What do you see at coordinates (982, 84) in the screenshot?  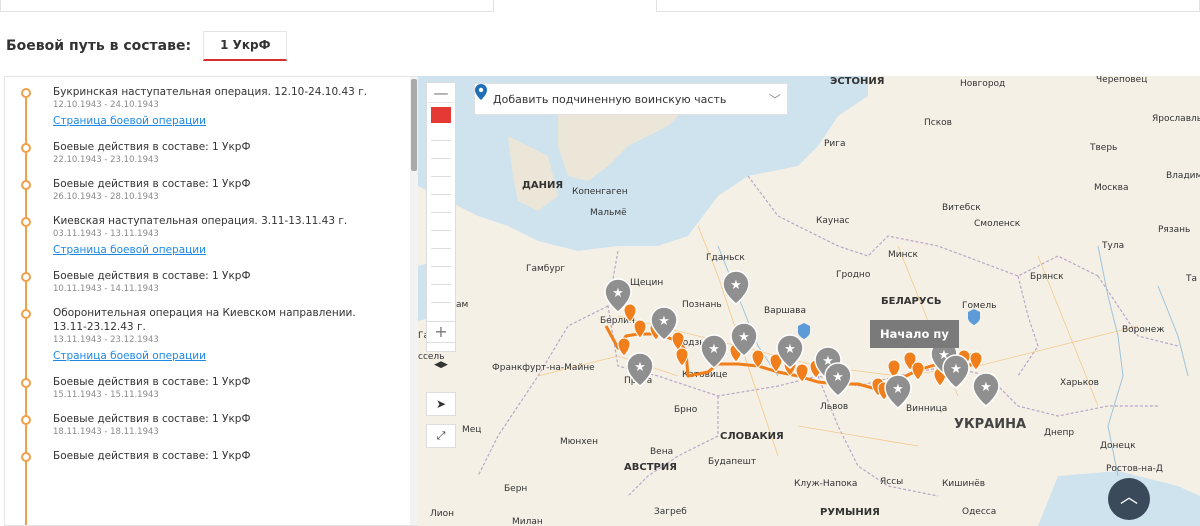 I see `city-novgorod: Новгород` at bounding box center [982, 84].